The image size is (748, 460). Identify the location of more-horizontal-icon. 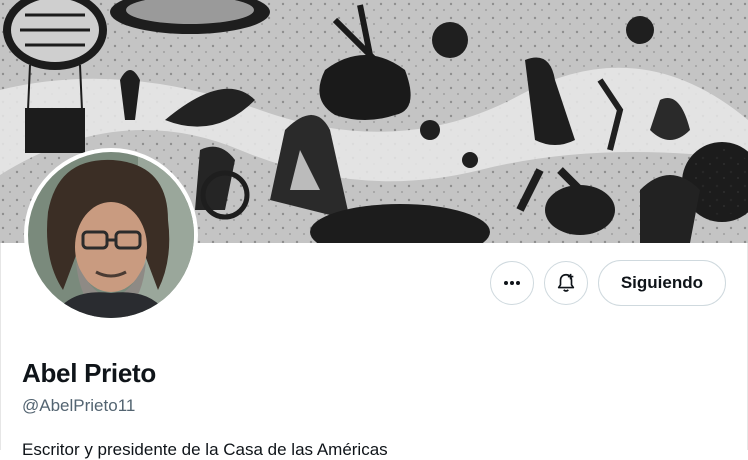
(511, 283).